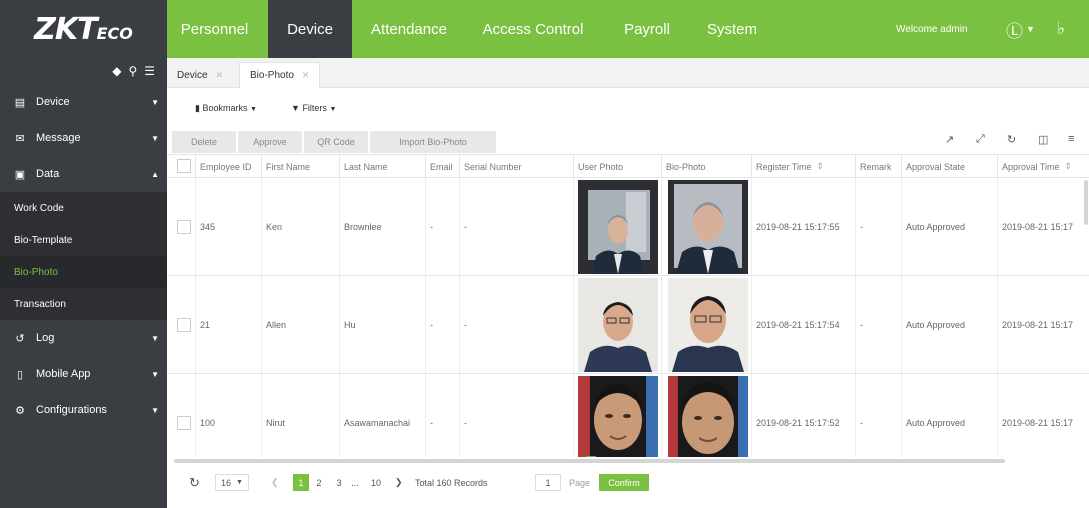  What do you see at coordinates (20, 102) in the screenshot?
I see `devices-icon: ▤` at bounding box center [20, 102].